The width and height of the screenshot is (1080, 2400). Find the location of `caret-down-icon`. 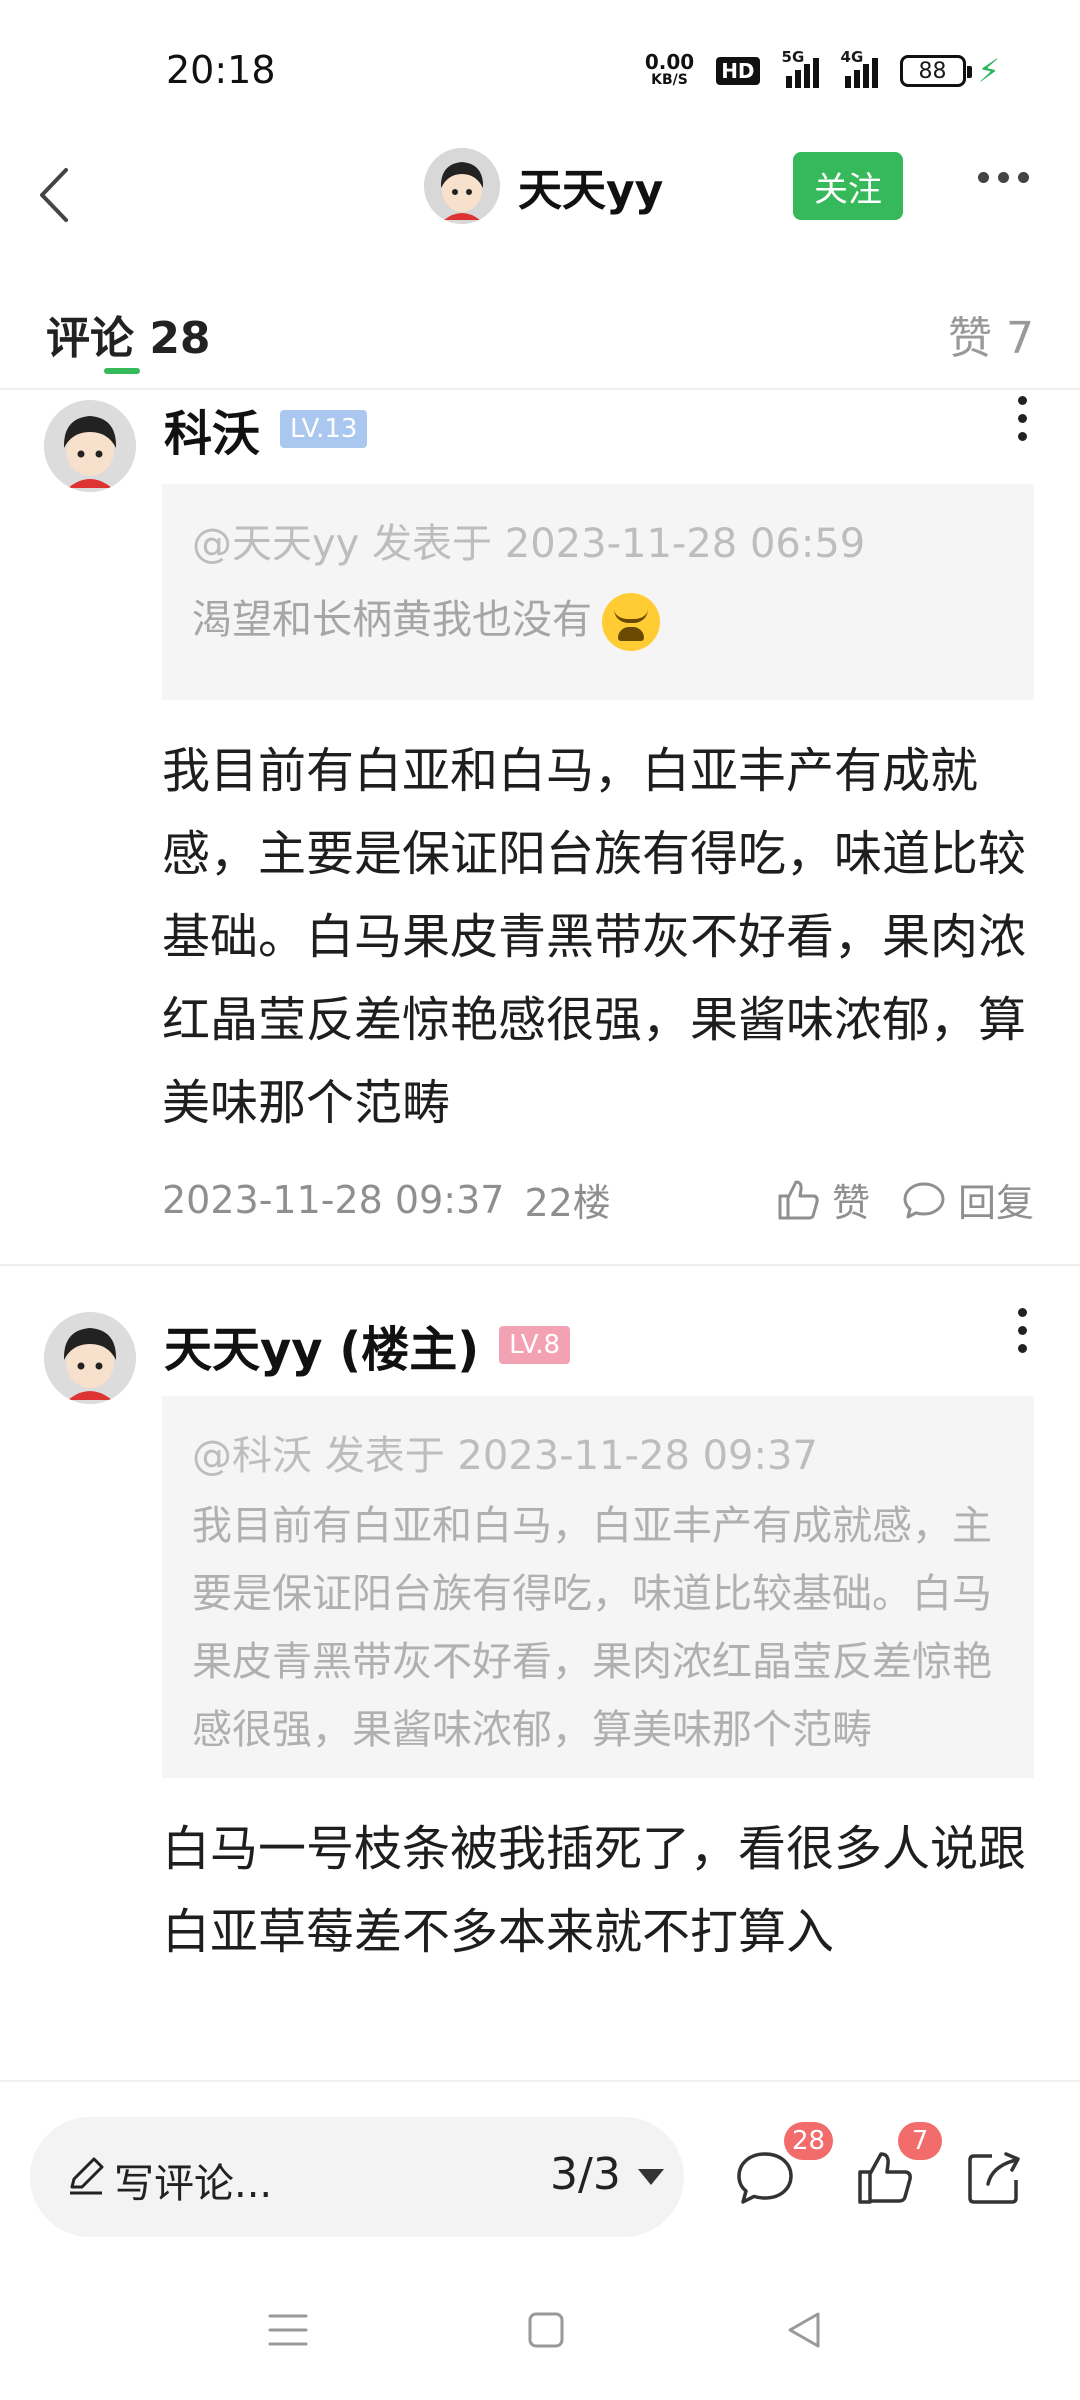

caret-down-icon is located at coordinates (651, 2177).